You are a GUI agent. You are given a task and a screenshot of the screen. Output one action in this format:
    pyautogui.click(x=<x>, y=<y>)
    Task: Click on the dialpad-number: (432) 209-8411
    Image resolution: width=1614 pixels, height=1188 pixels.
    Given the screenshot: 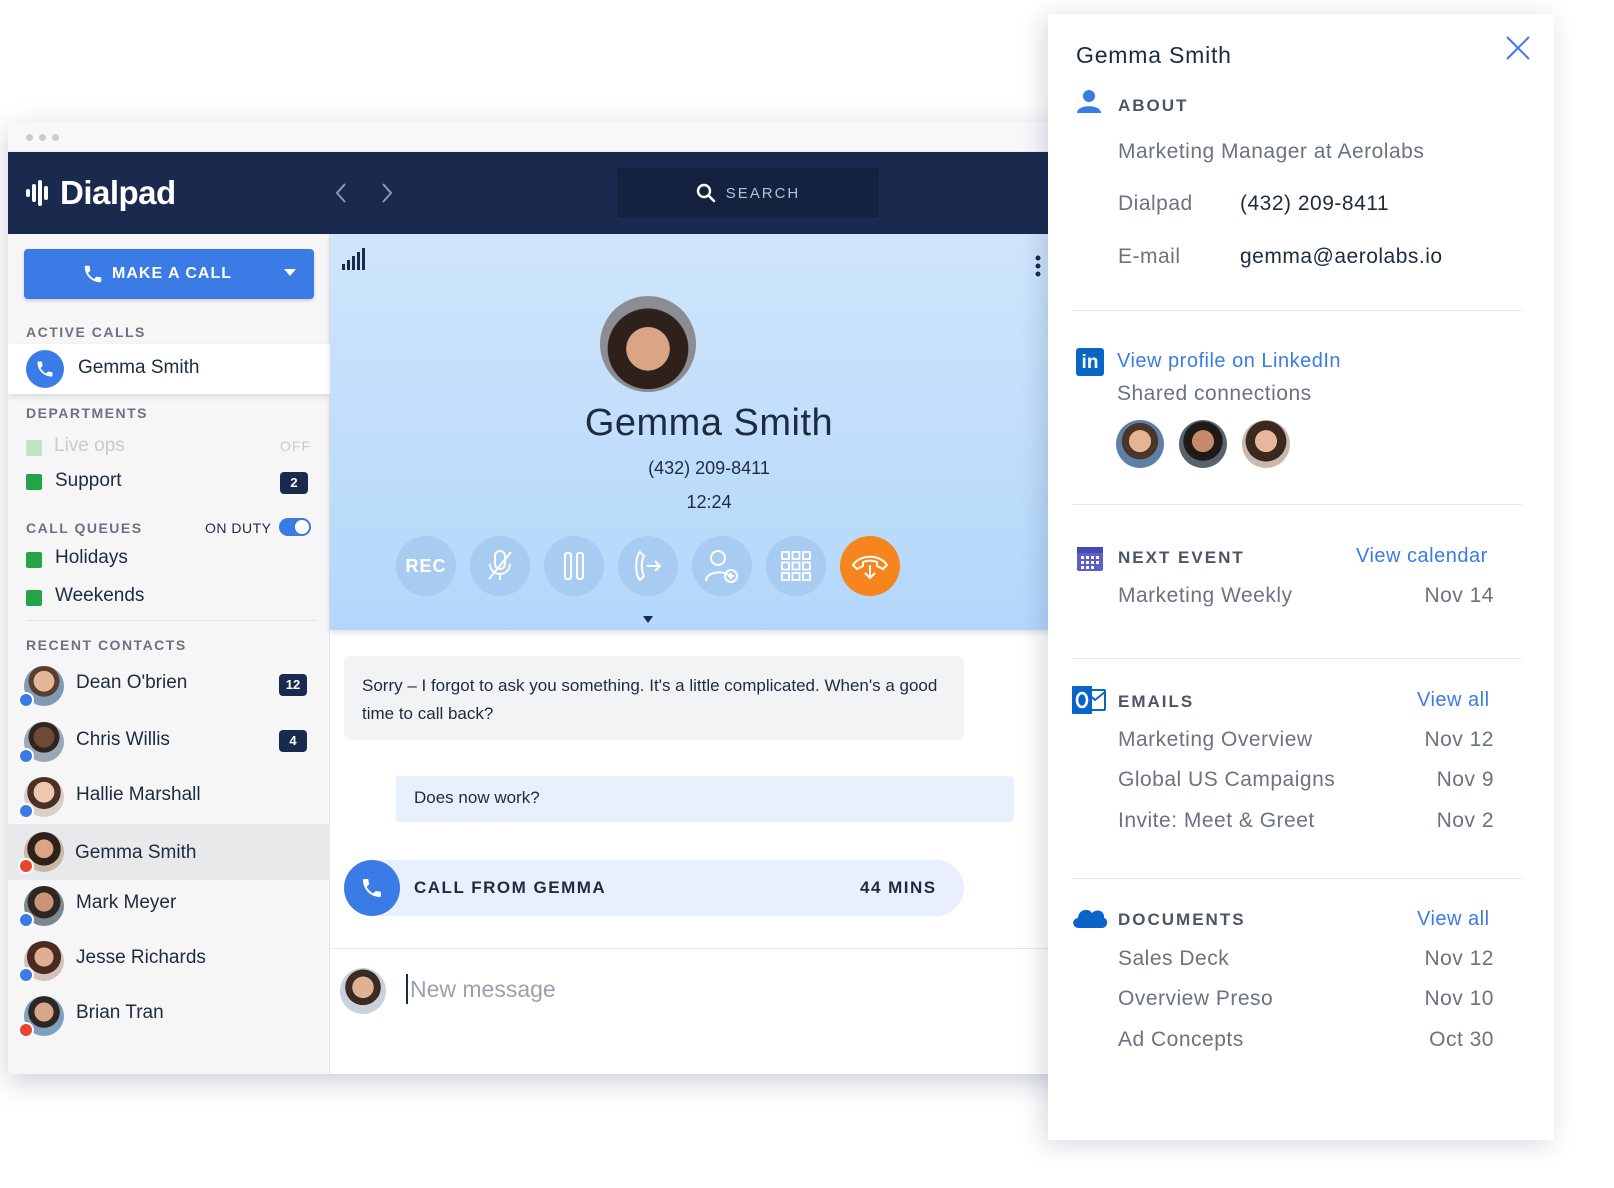 What is the action you would take?
    pyautogui.click(x=1314, y=204)
    